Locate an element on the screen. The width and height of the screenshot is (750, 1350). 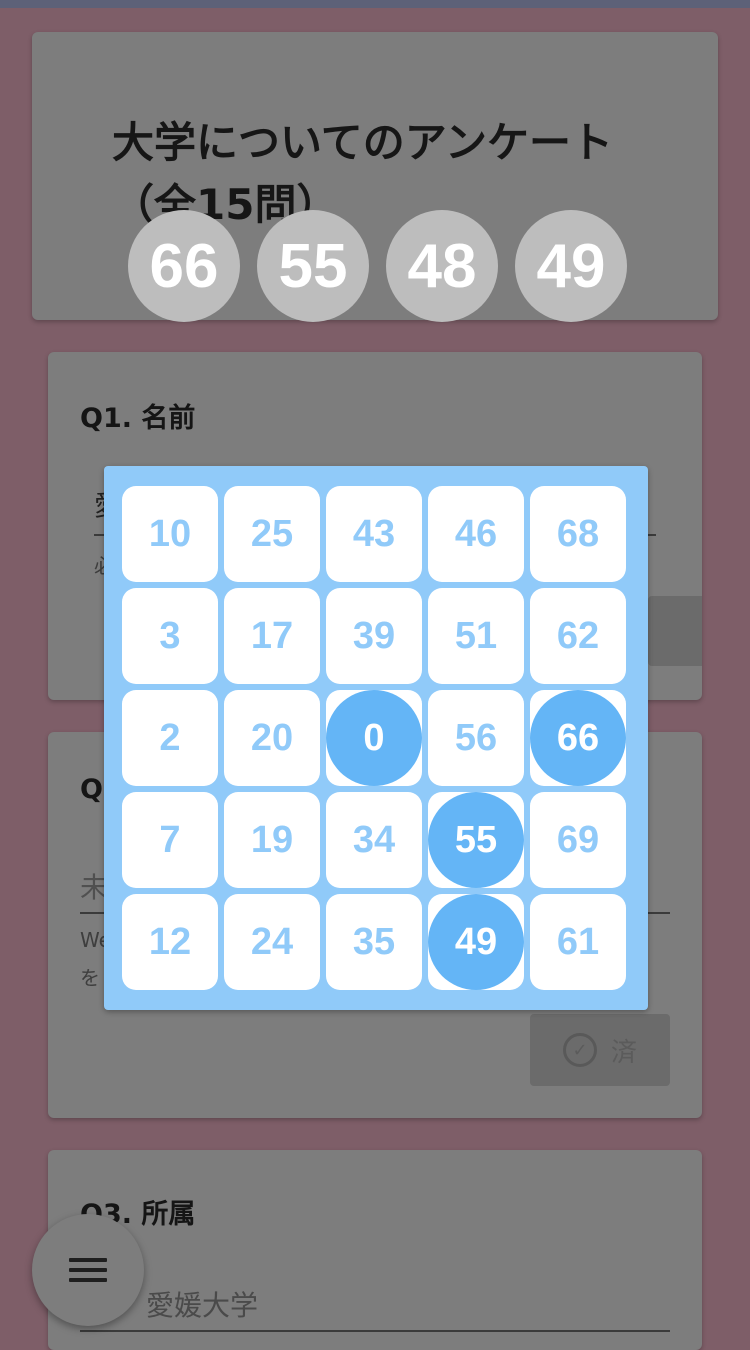
bingo-cell: 39 is located at coordinates (374, 636).